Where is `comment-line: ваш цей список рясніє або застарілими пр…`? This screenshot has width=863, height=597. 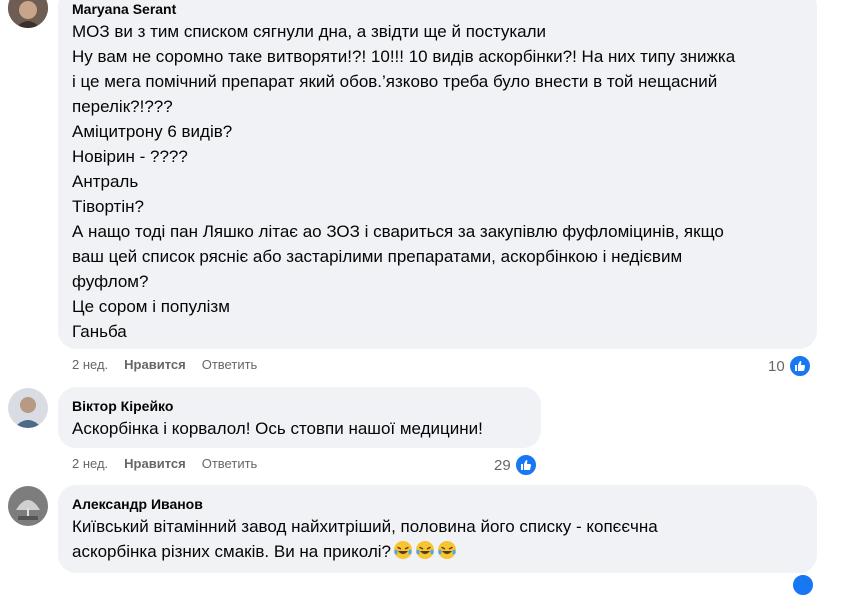
comment-line: ваш цей список рясніє або застарілими пр… is located at coordinates (377, 256).